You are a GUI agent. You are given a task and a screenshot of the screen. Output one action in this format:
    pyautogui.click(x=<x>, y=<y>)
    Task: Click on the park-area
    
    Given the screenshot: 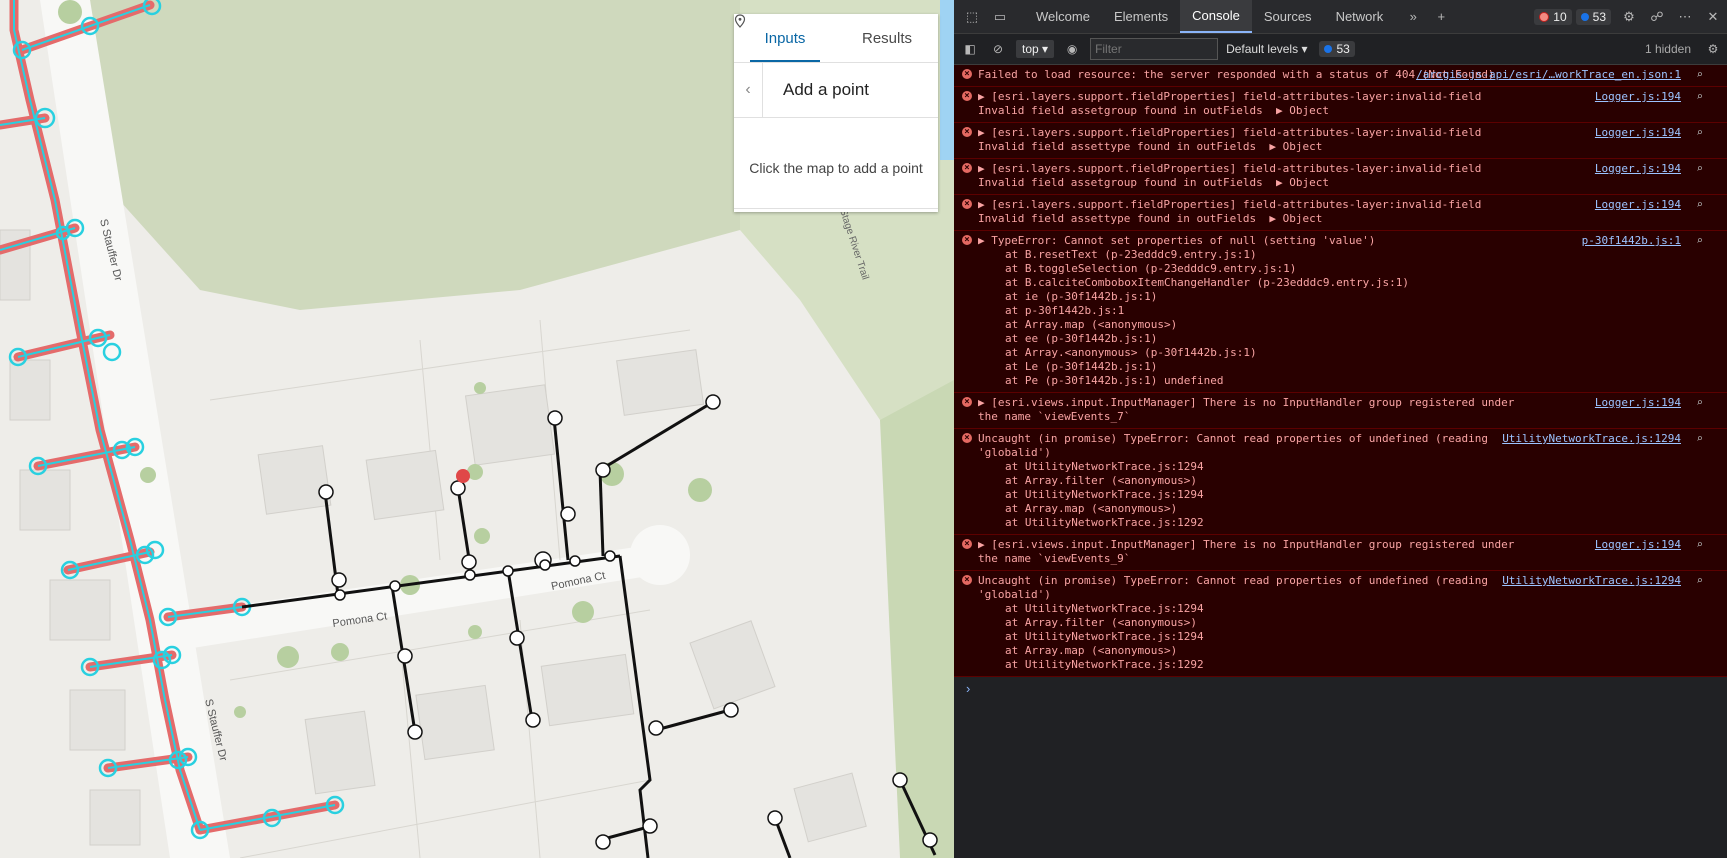 What is the action you would take?
    pyautogui.click(x=415, y=155)
    